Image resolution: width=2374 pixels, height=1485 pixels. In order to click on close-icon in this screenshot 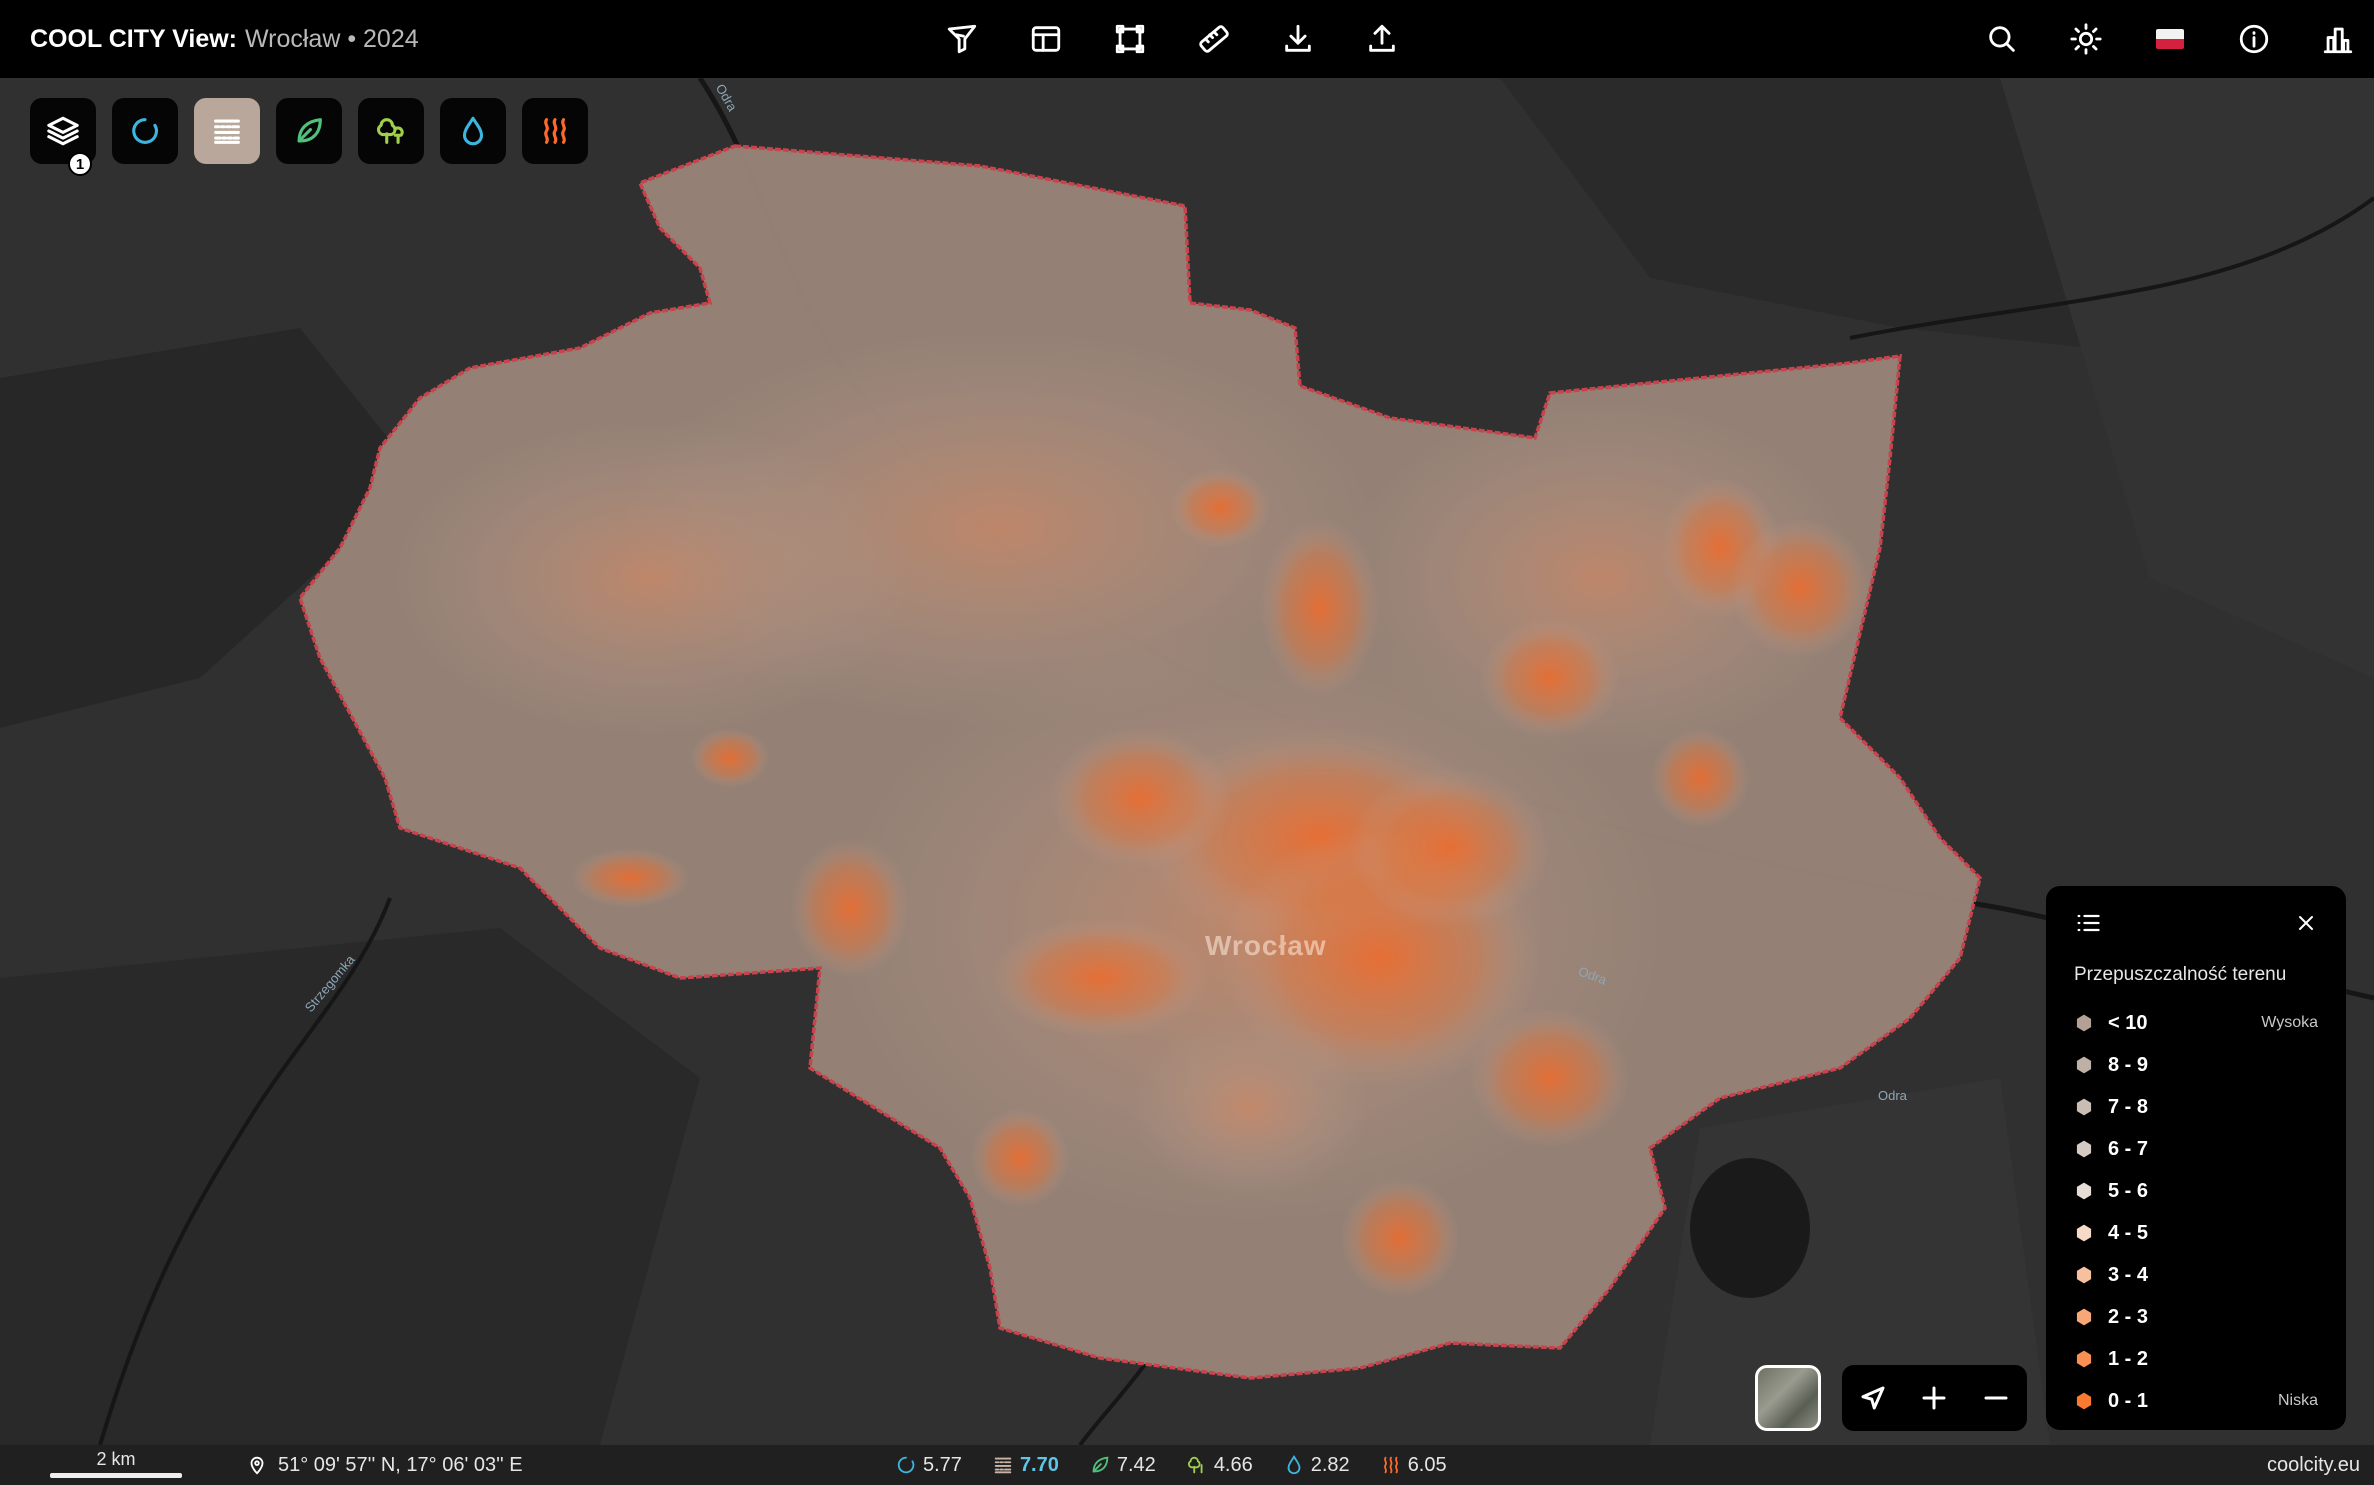, I will do `click(2306, 923)`.